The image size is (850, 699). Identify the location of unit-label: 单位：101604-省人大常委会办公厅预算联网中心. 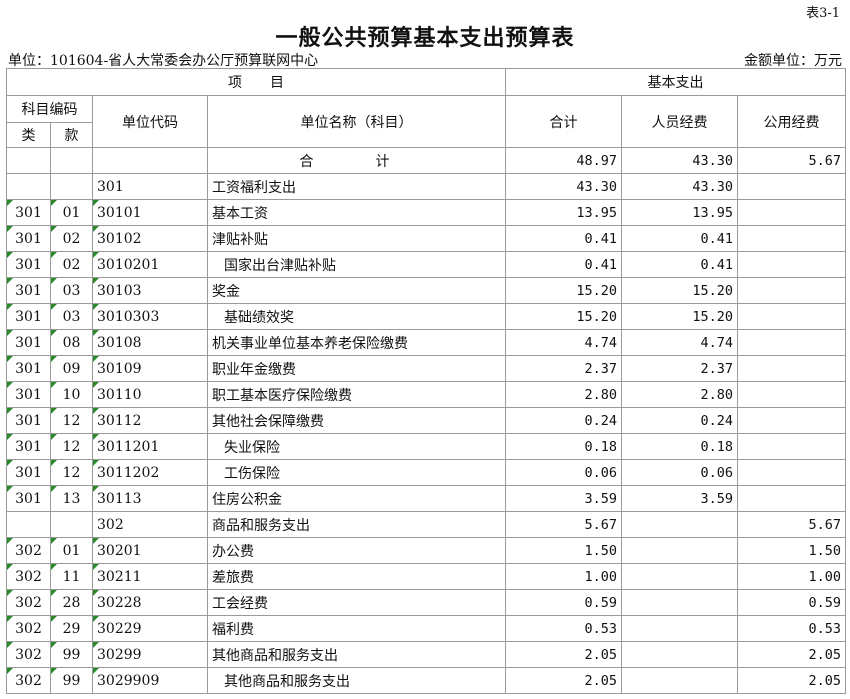
(163, 61).